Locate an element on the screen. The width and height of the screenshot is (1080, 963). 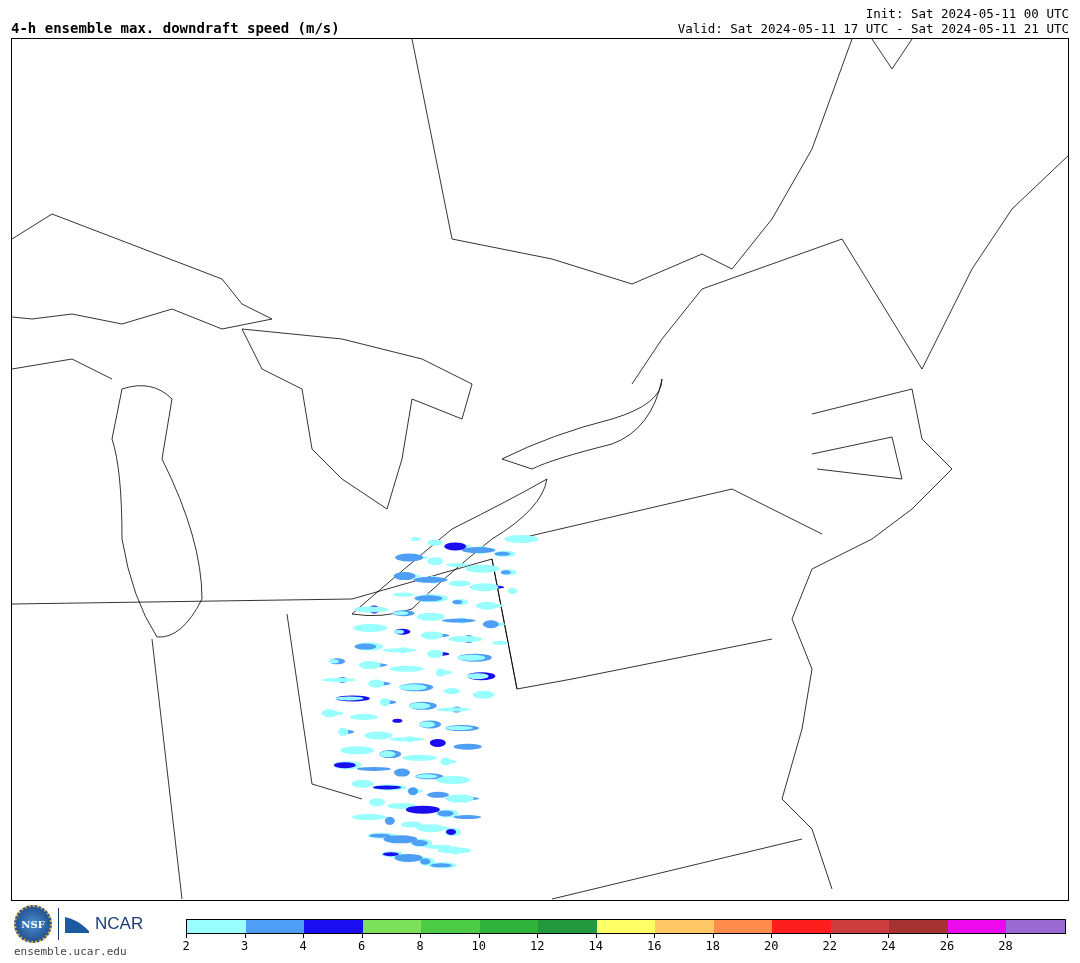
colorbar-tick-label: 22 is located at coordinates (830, 946).